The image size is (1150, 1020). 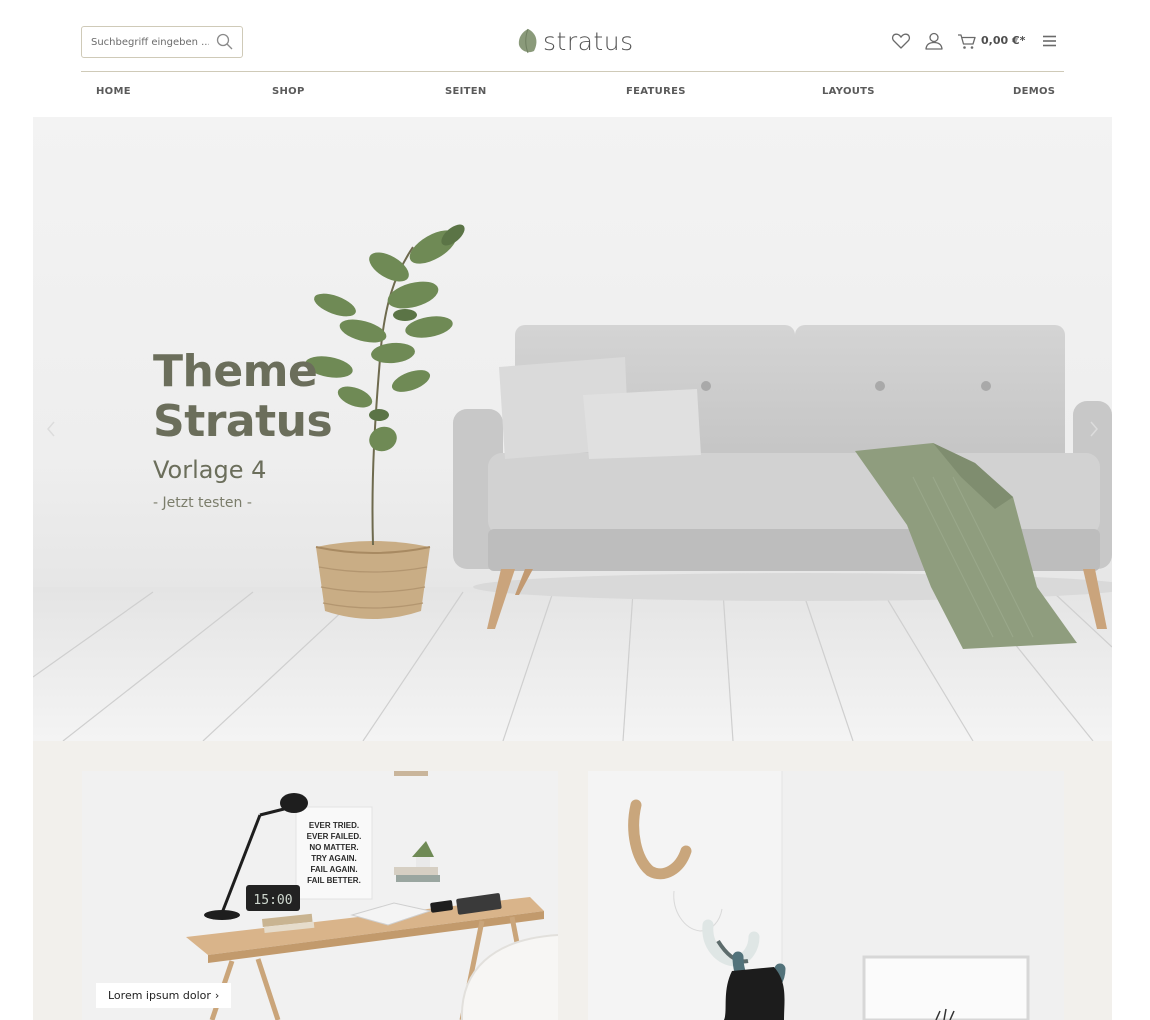 I want to click on header-divider, so click(x=572, y=71).